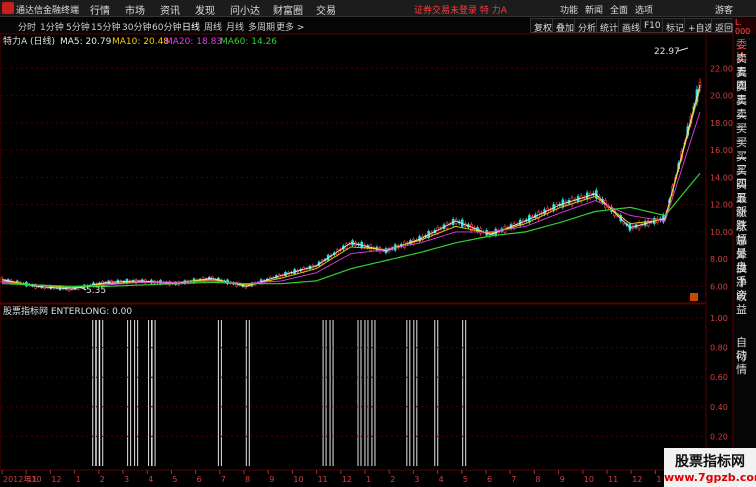 This screenshot has height=487, width=756. I want to click on ma5-legend: MA5: 20.79, so click(86, 42).